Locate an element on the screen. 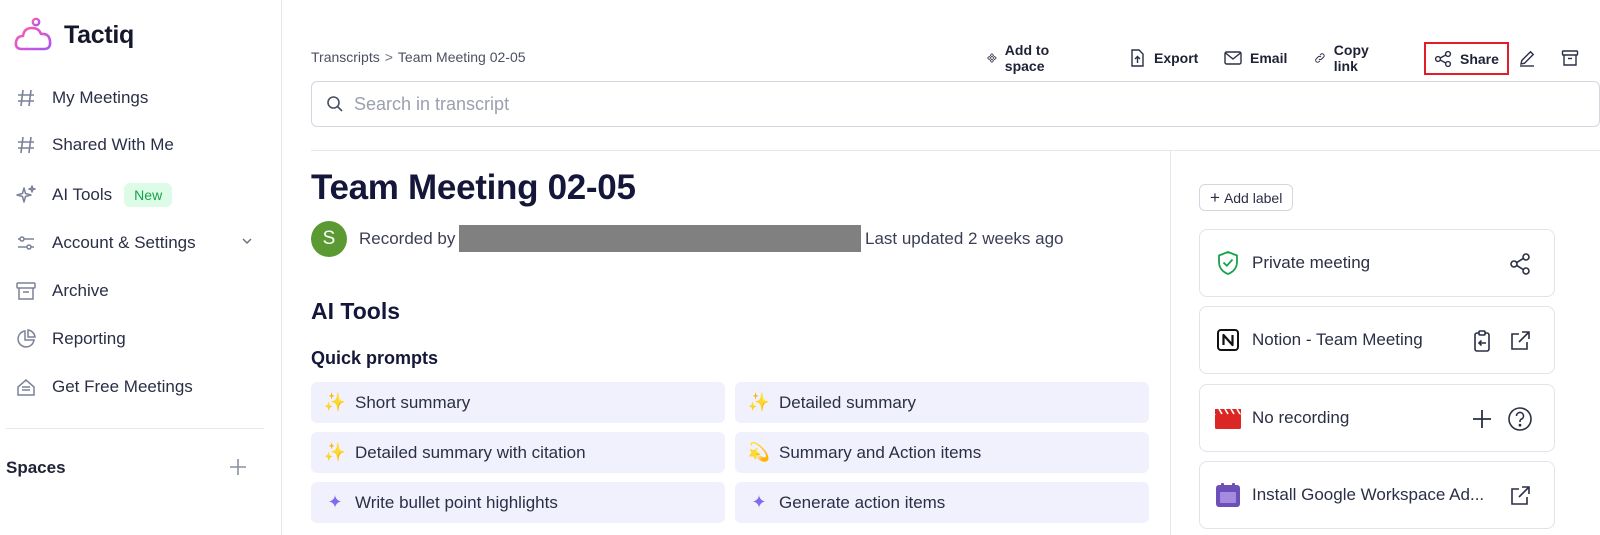 The height and width of the screenshot is (535, 1600). clipboard-import-icon is located at coordinates (1482, 341).